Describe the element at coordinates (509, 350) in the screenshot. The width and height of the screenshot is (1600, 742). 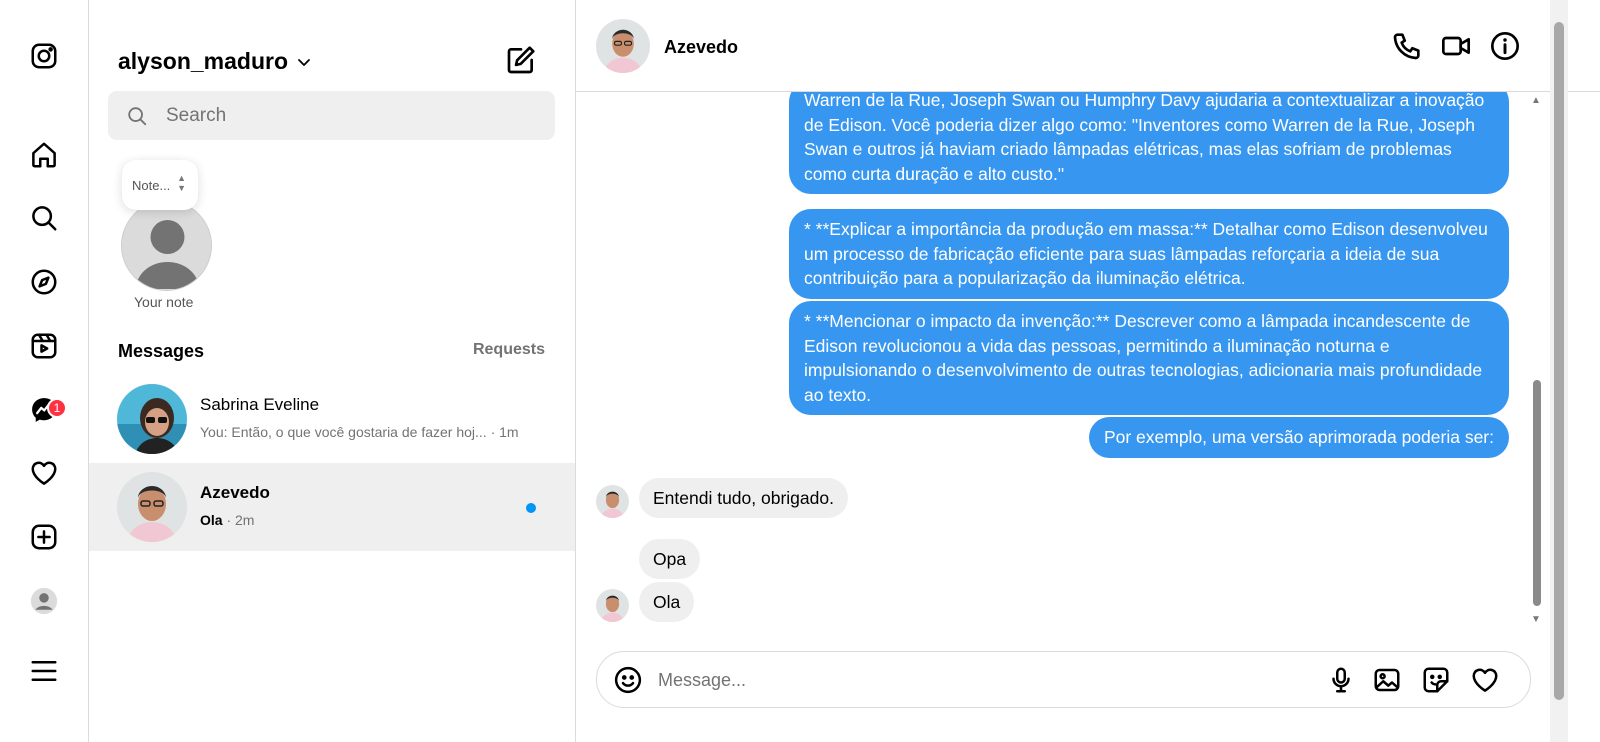
I see `requests-link: Requests` at that location.